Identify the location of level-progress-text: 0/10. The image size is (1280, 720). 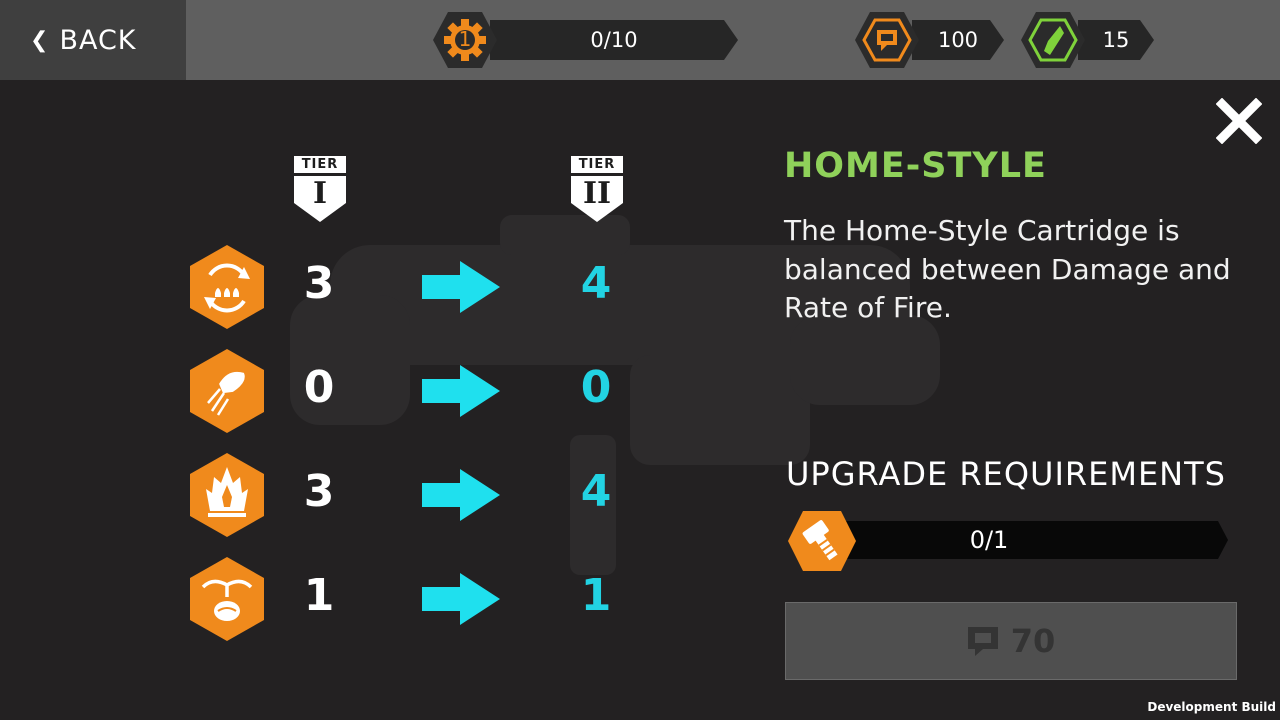
(614, 40).